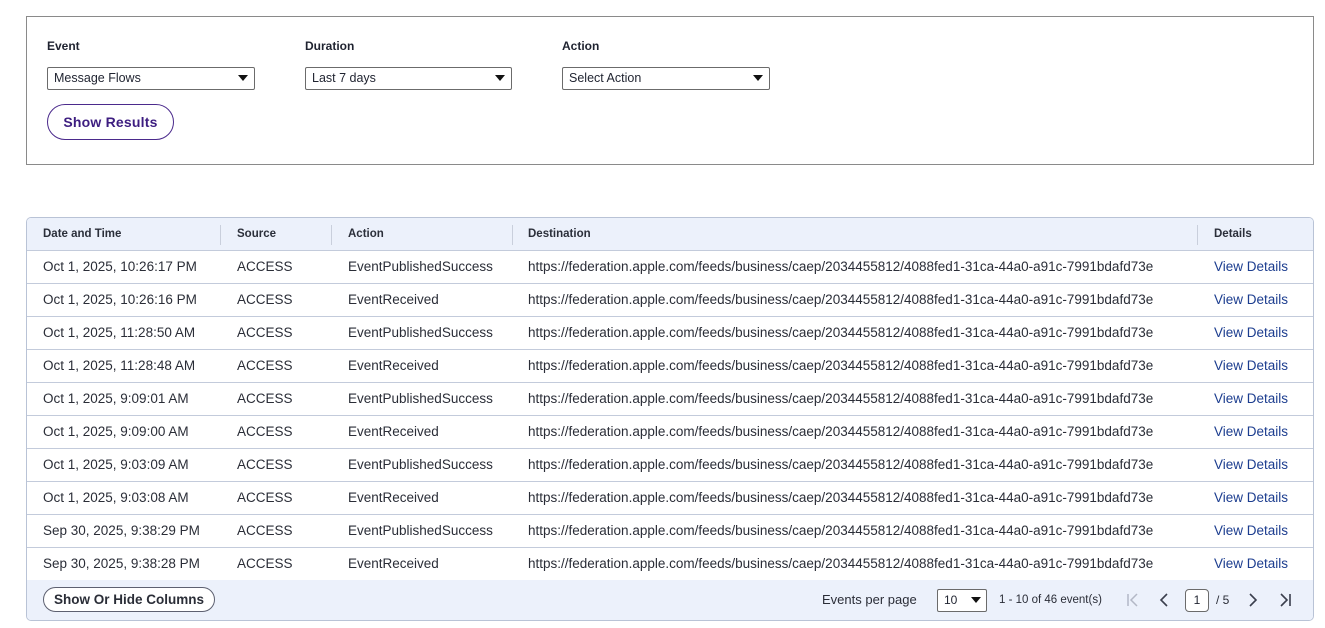 The height and width of the screenshot is (628, 1325). Describe the element at coordinates (666, 64) in the screenshot. I see `action-filter: Action Select Action` at that location.